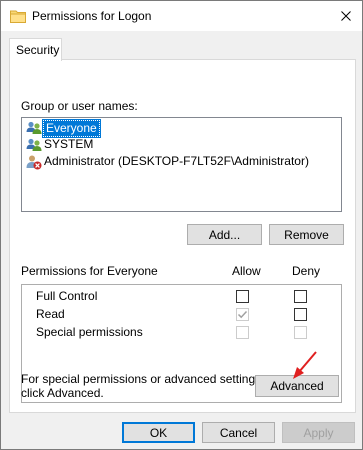 The height and width of the screenshot is (450, 363). I want to click on close-button, so click(346, 16).